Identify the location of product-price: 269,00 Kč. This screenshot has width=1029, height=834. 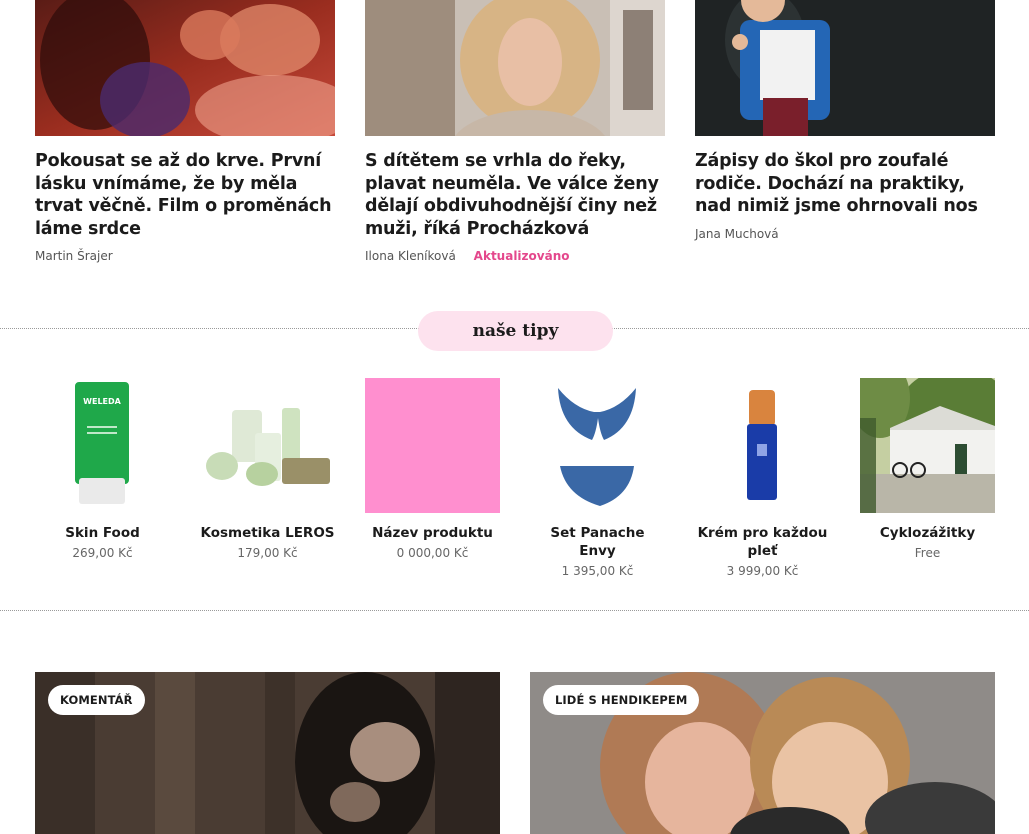
(102, 553).